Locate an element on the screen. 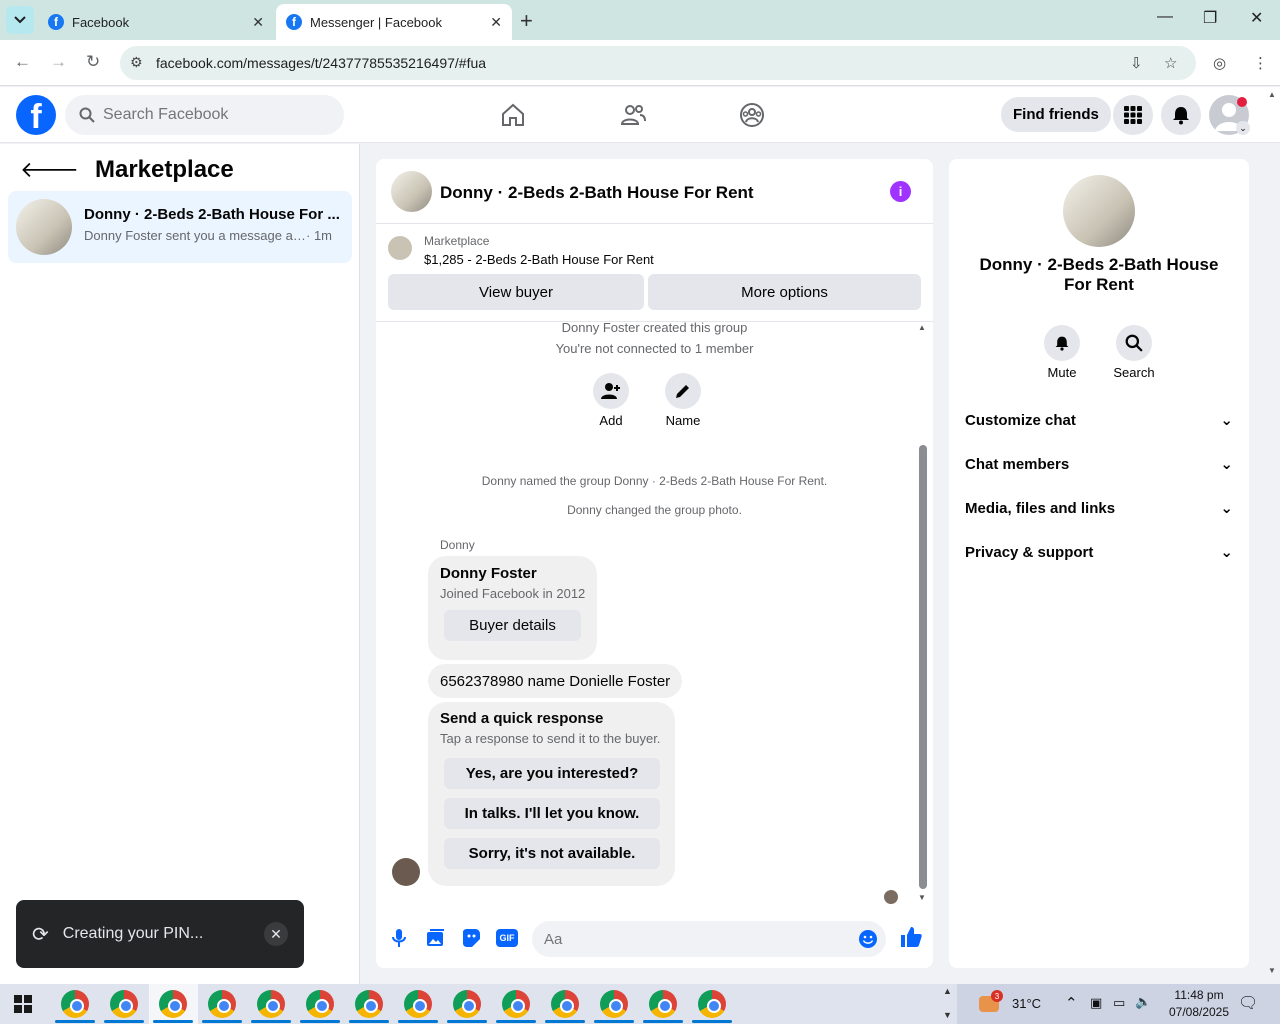 Image resolution: width=1280 pixels, height=1024 pixels. temperature-text: 31°C is located at coordinates (1026, 1003).